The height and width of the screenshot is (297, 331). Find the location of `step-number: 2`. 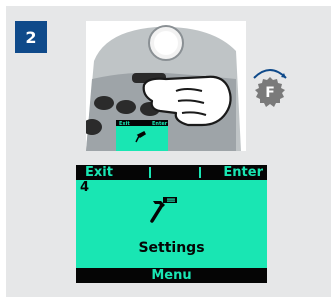

step-number: 2 is located at coordinates (31, 37).